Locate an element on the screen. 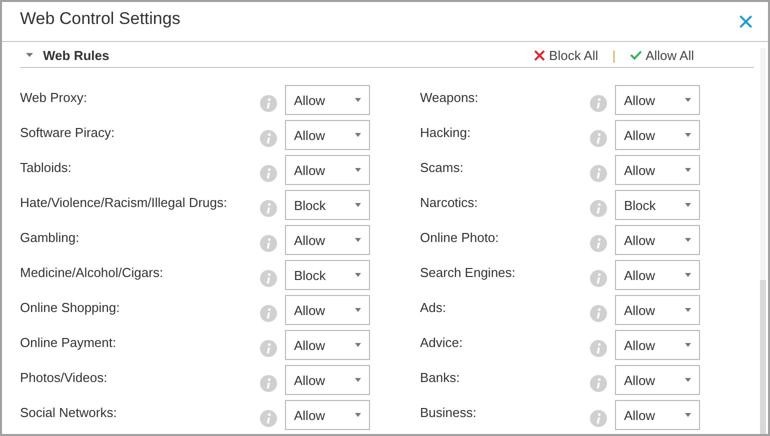 This screenshot has height=436, width=770. rule-label: Software Piracy: is located at coordinates (68, 132).